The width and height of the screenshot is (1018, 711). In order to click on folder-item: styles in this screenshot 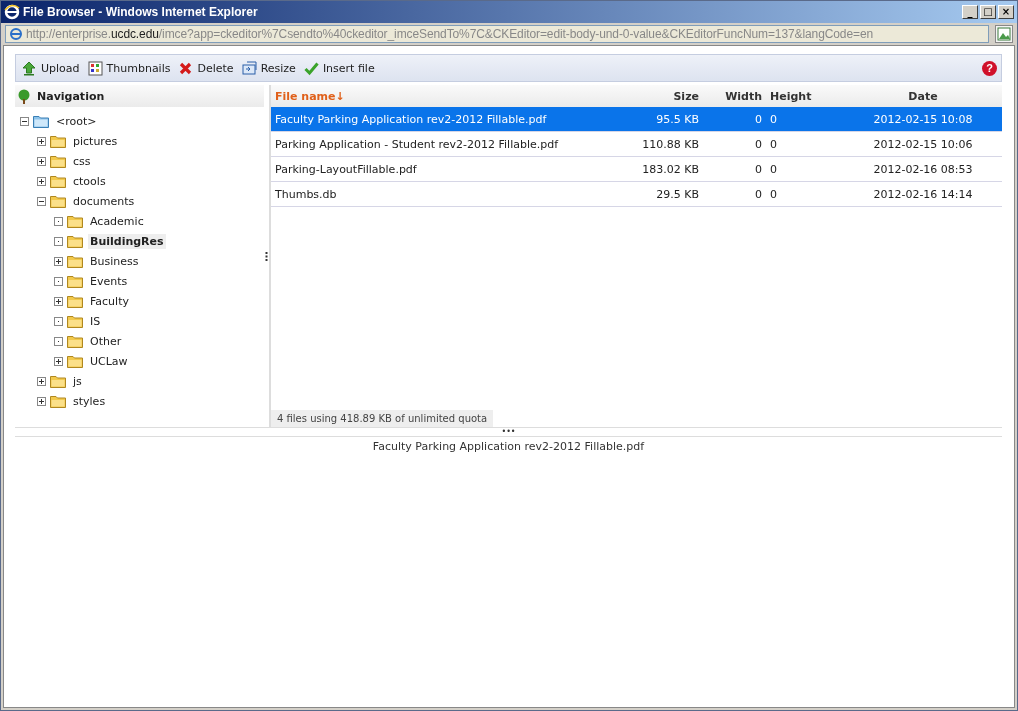, I will do `click(89, 401)`.